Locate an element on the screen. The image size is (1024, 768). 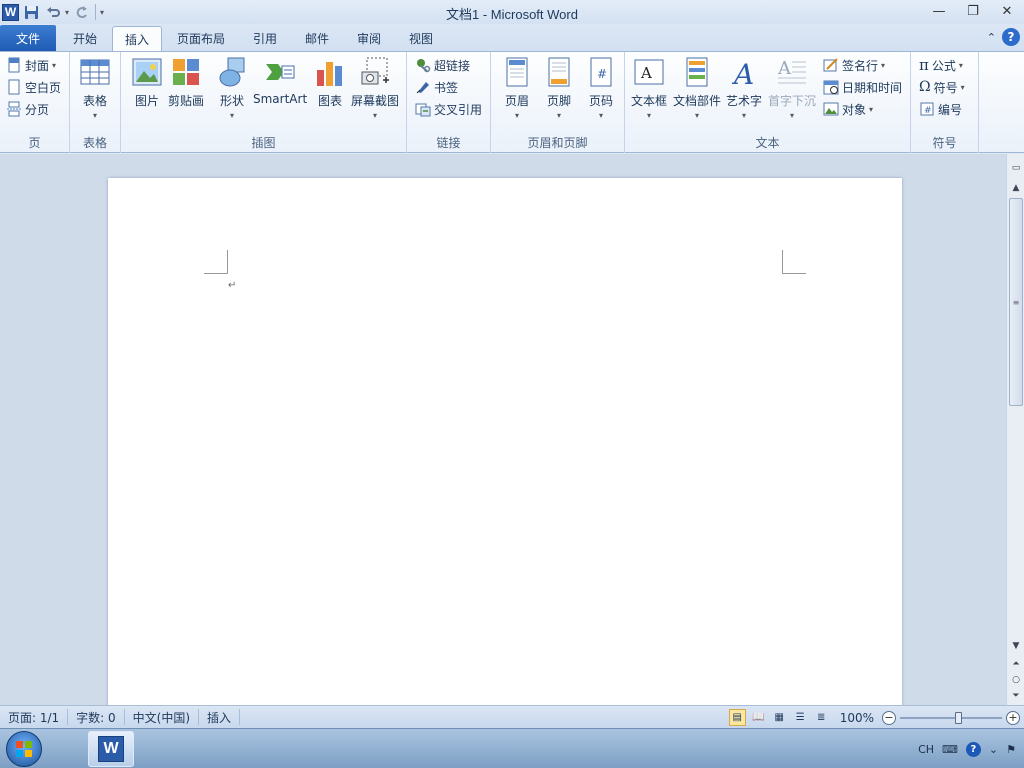
ruler-icon: ▭ is located at coordinates (1016, 168).